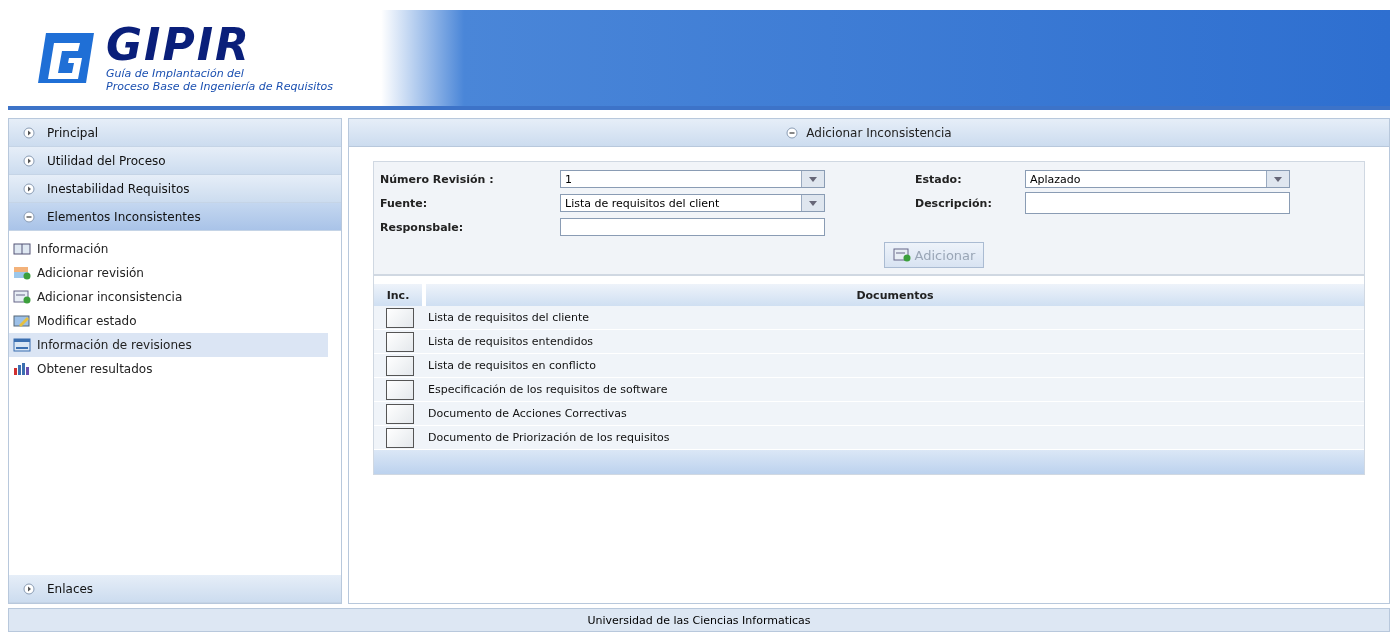 This screenshot has height=632, width=1398. Describe the element at coordinates (118, 188) in the screenshot. I see `section-label: Inestabilidad Requisitos` at that location.